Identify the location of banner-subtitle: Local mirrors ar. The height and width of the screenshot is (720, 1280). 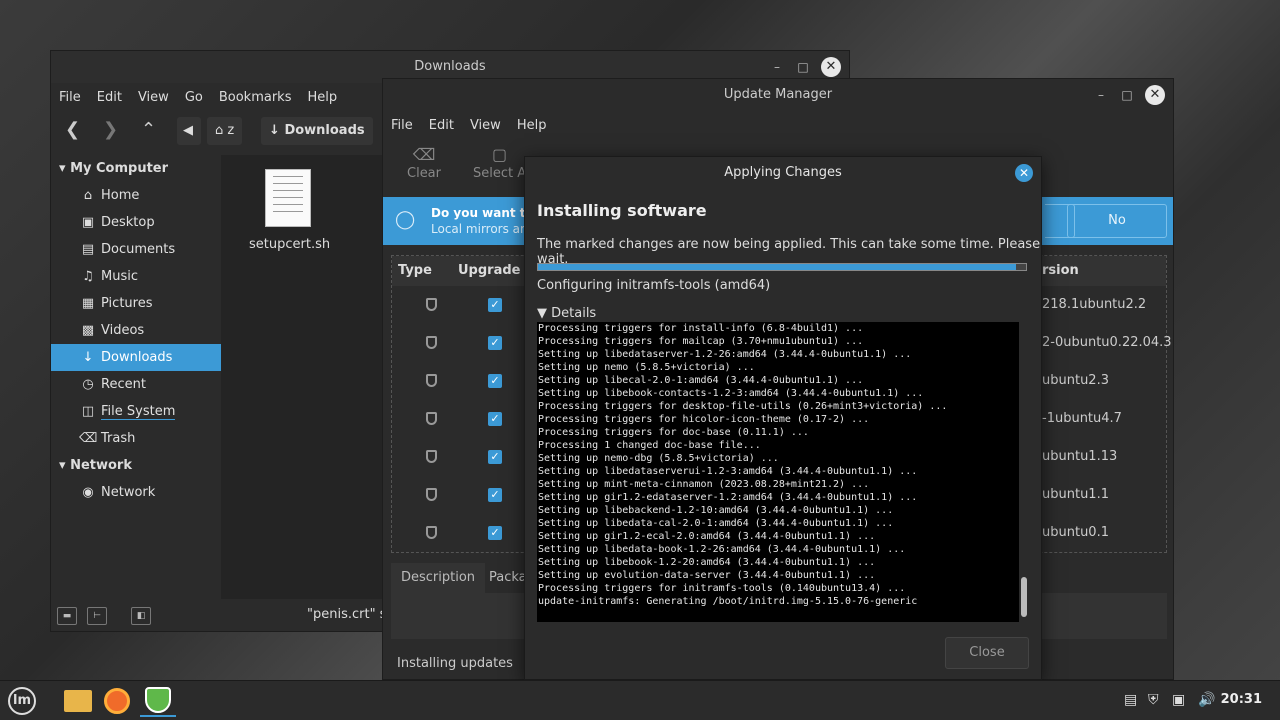
(478, 229).